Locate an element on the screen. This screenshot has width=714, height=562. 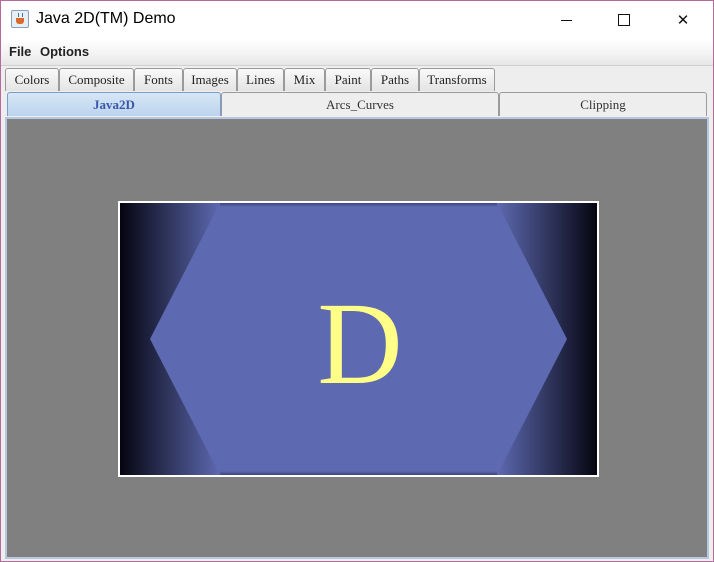
menu-bar: File Options is located at coordinates (357, 52).